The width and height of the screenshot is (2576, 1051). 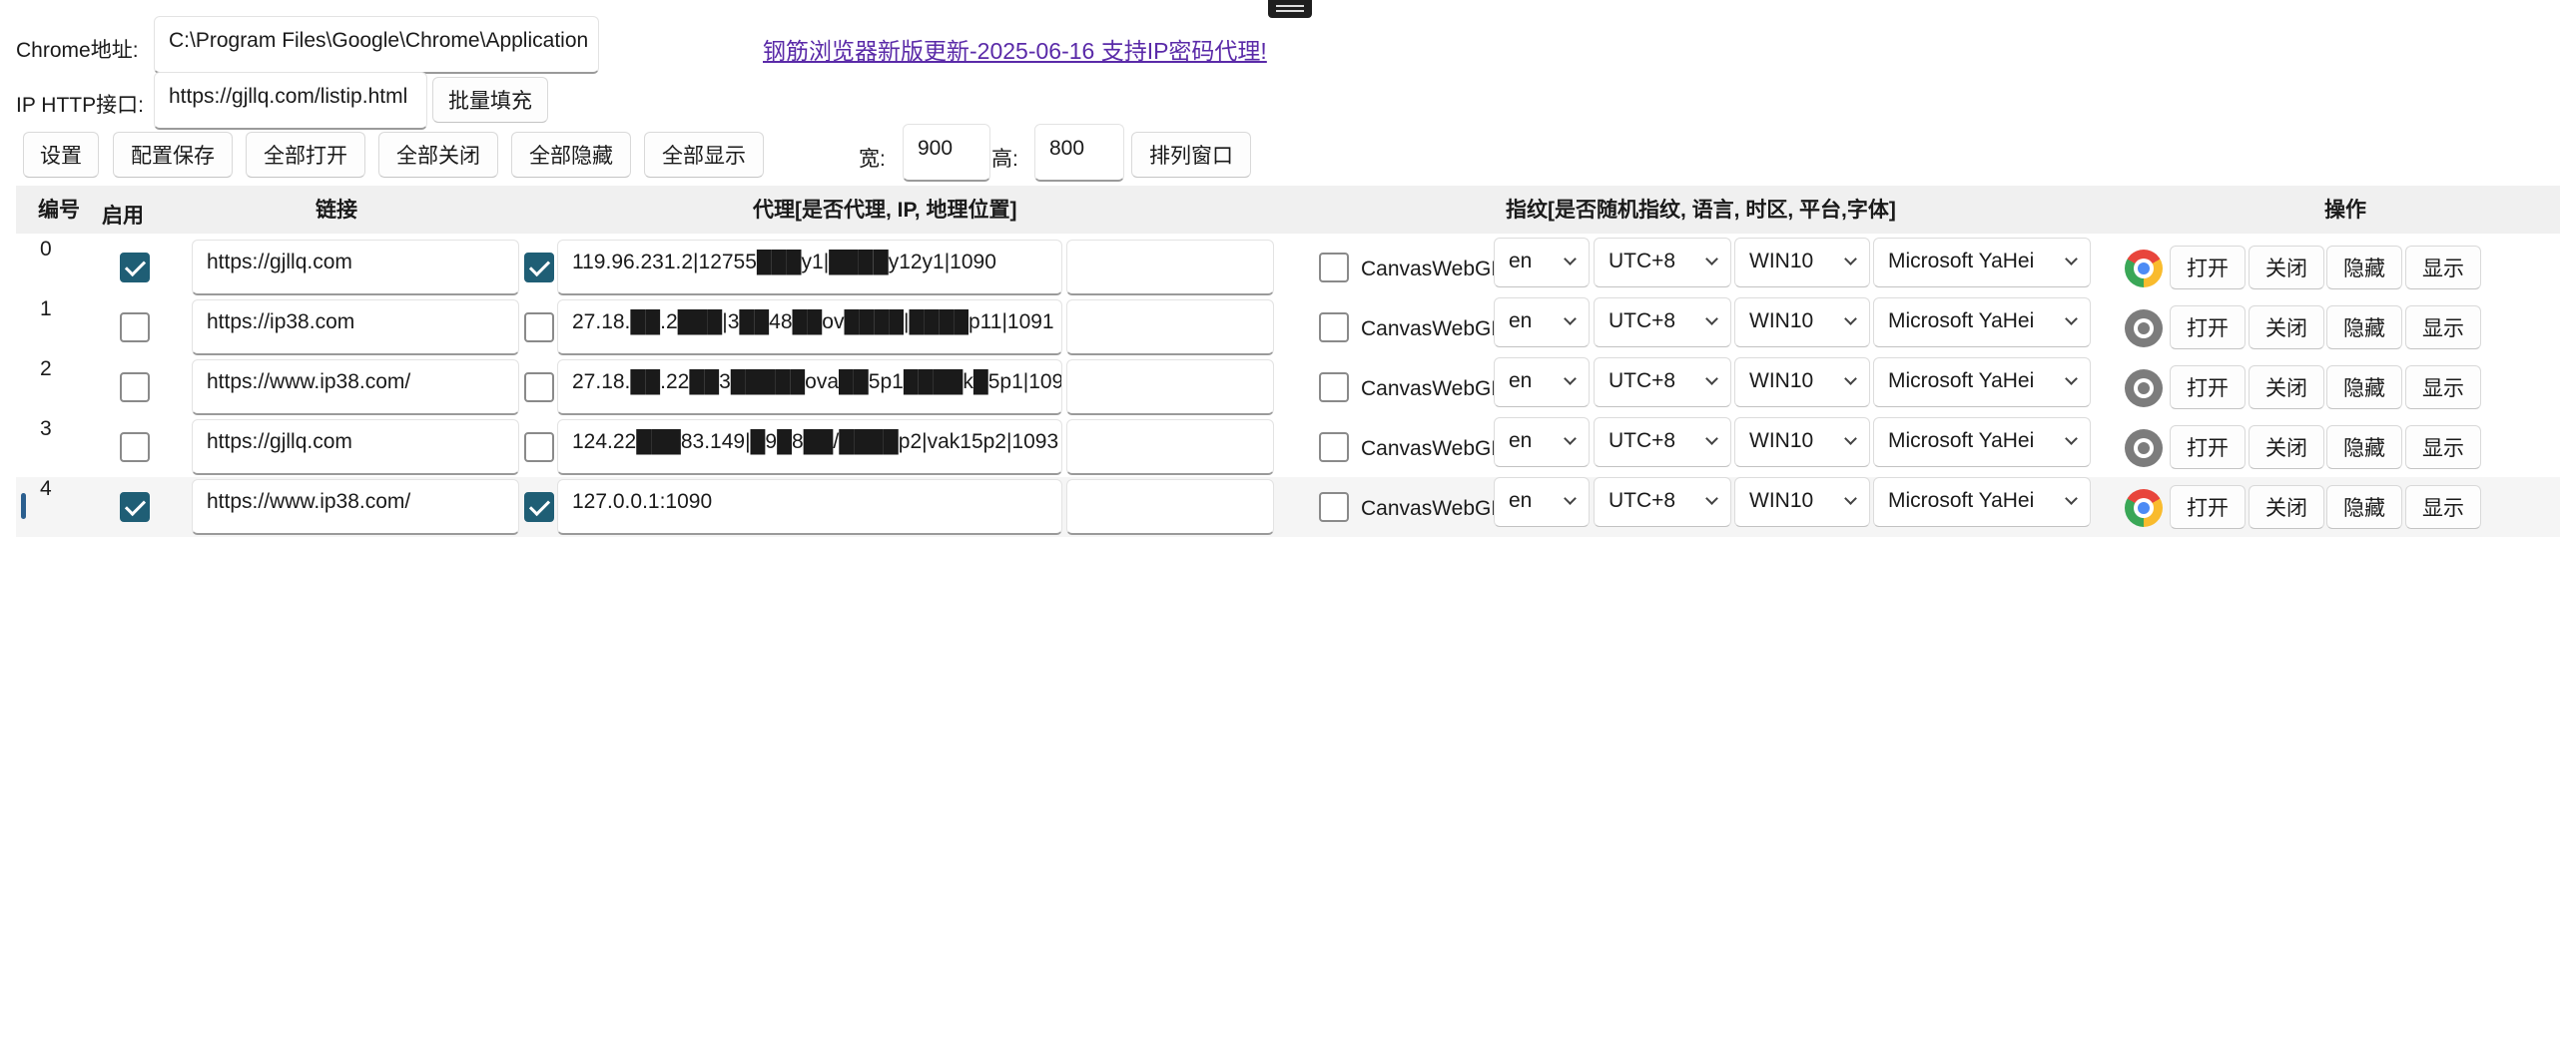 I want to click on open-all-button: 全部打开, so click(x=305, y=155).